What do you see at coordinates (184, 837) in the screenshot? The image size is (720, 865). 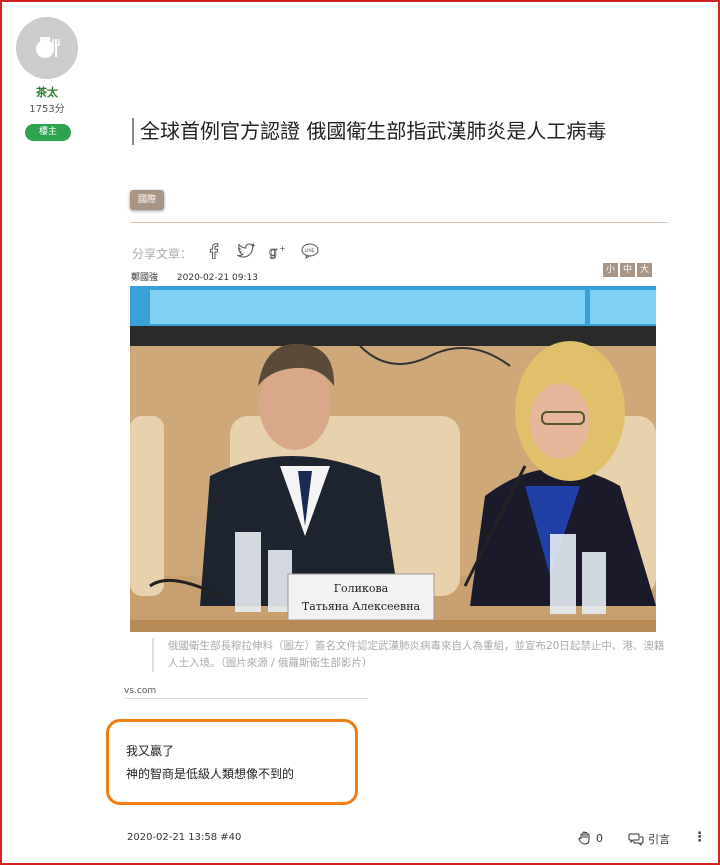 I see `post-timestamp: 2020-02-21 13:58 #40` at bounding box center [184, 837].